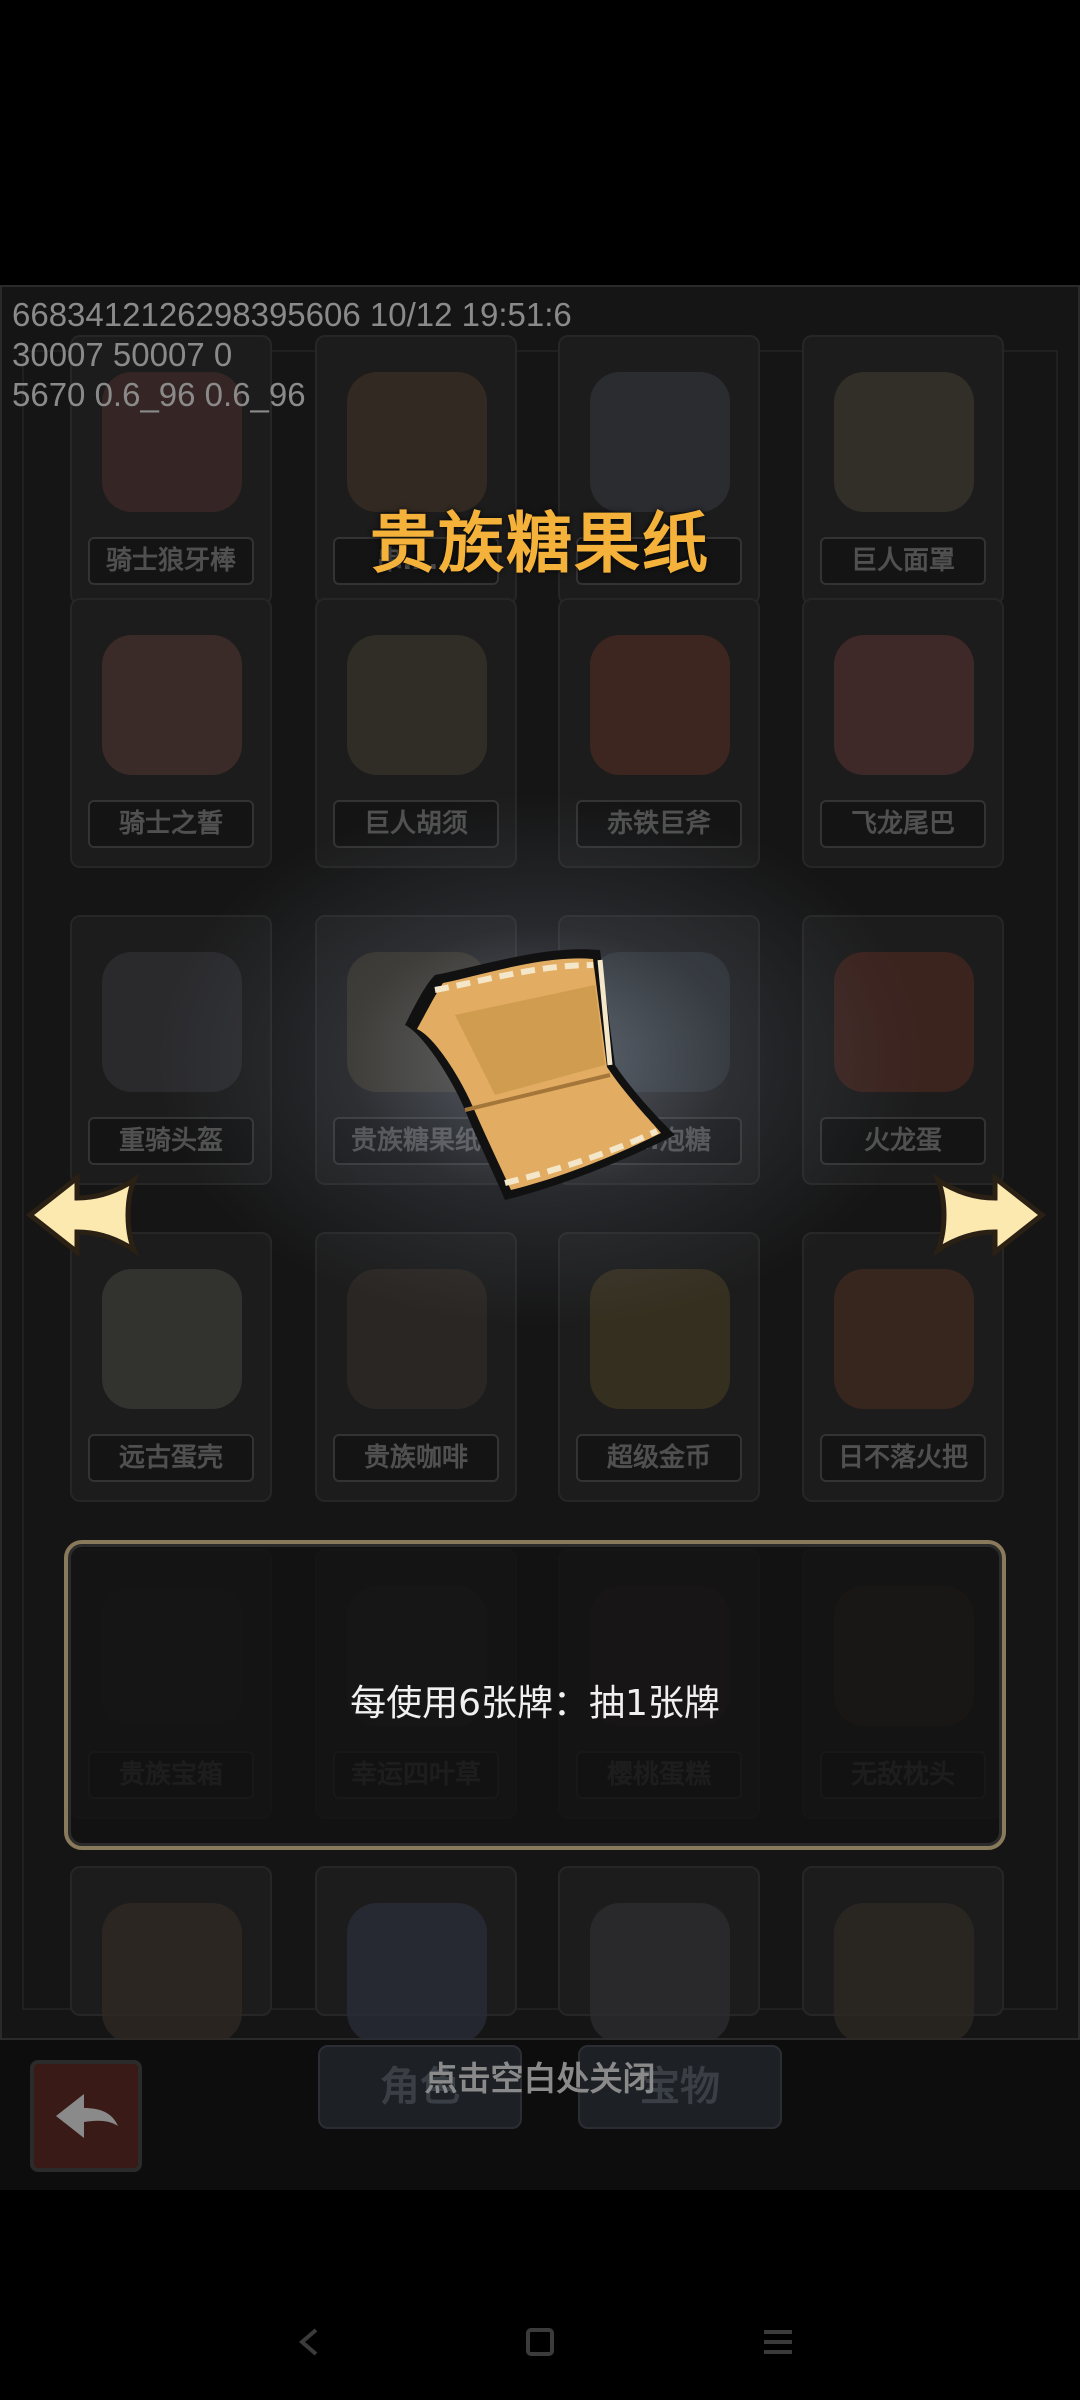 This screenshot has width=1080, height=2400. What do you see at coordinates (535, 1703) in the screenshot?
I see `item-description: 每使用6张牌：抽1张牌` at bounding box center [535, 1703].